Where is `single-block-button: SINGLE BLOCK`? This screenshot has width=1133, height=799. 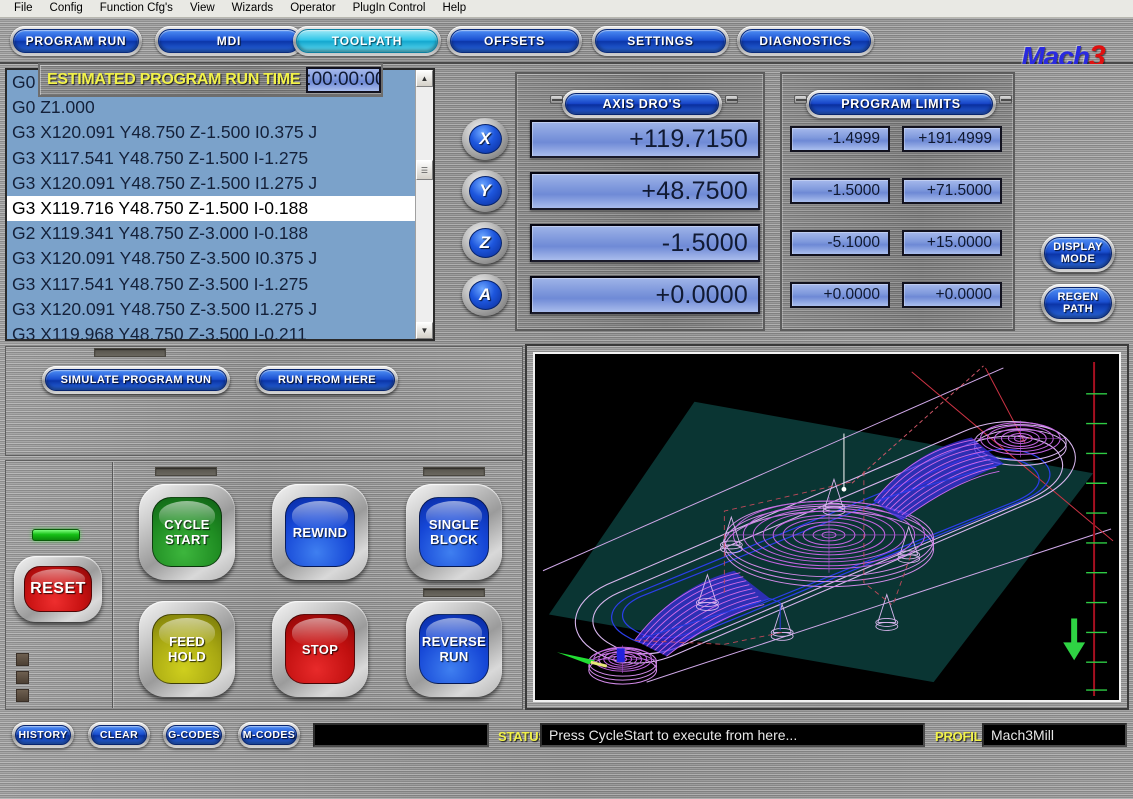
single-block-button: SINGLE BLOCK is located at coordinates (454, 532).